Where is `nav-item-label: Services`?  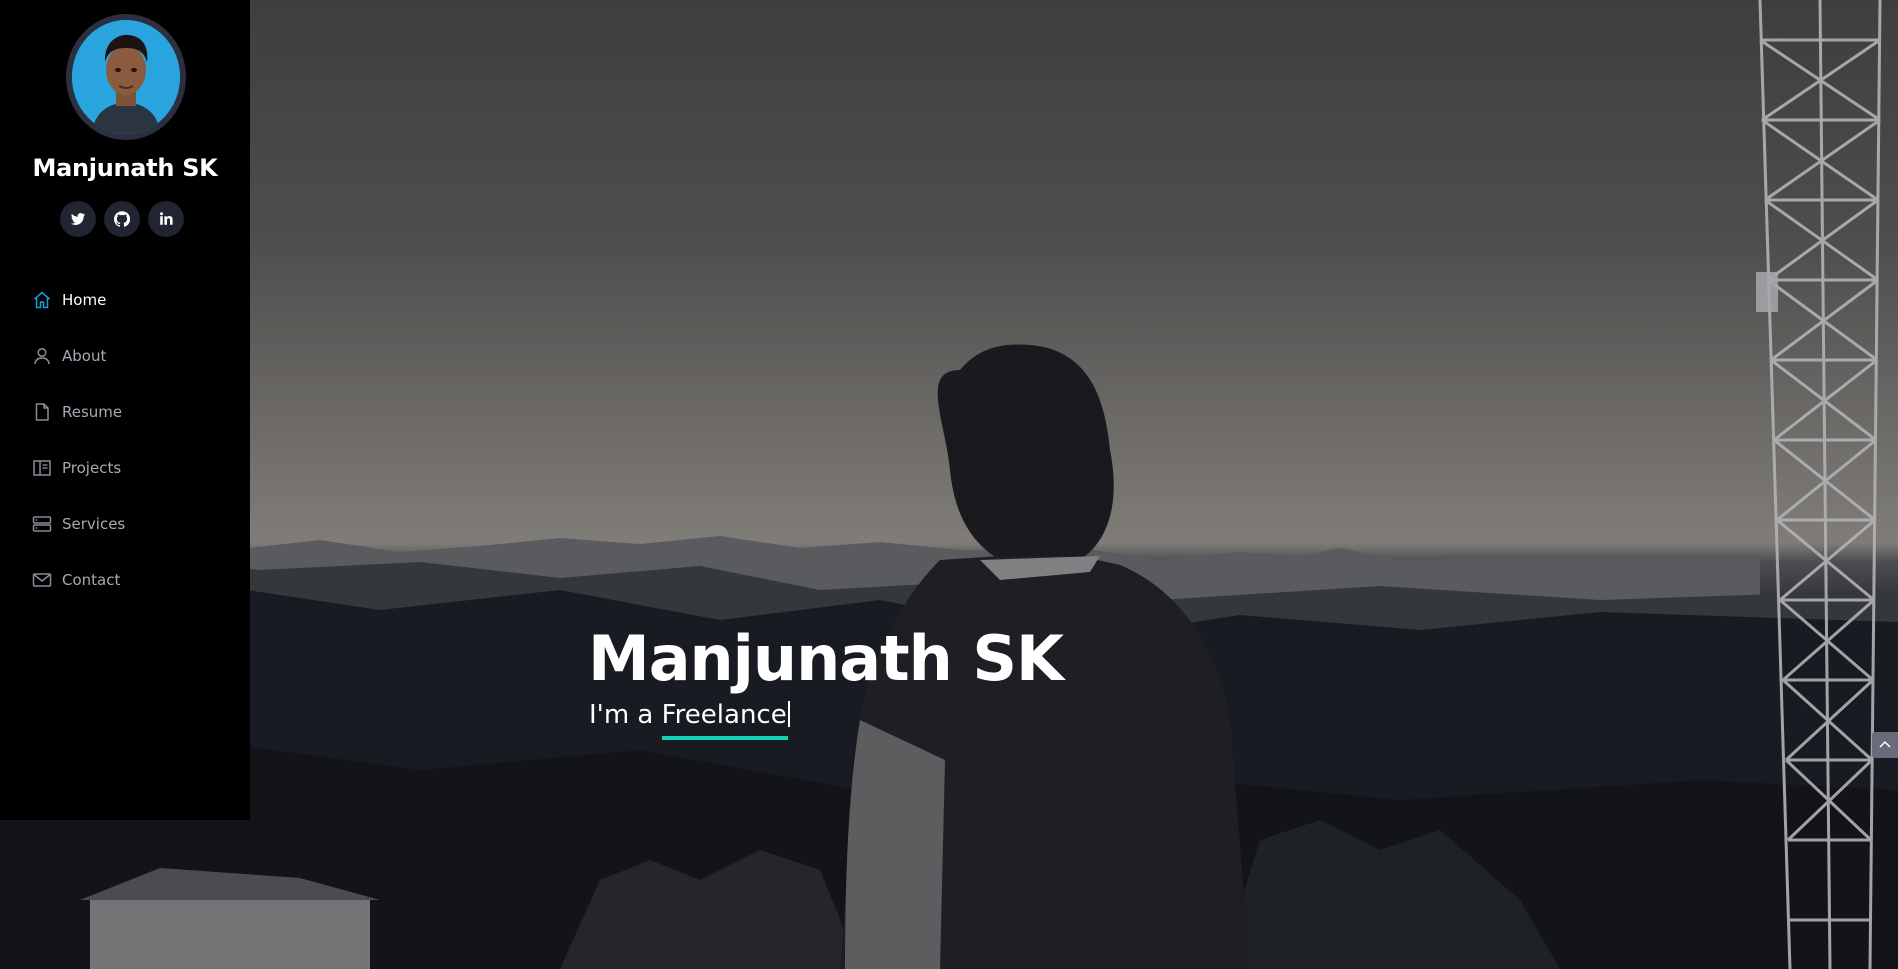
nav-item-label: Services is located at coordinates (94, 524).